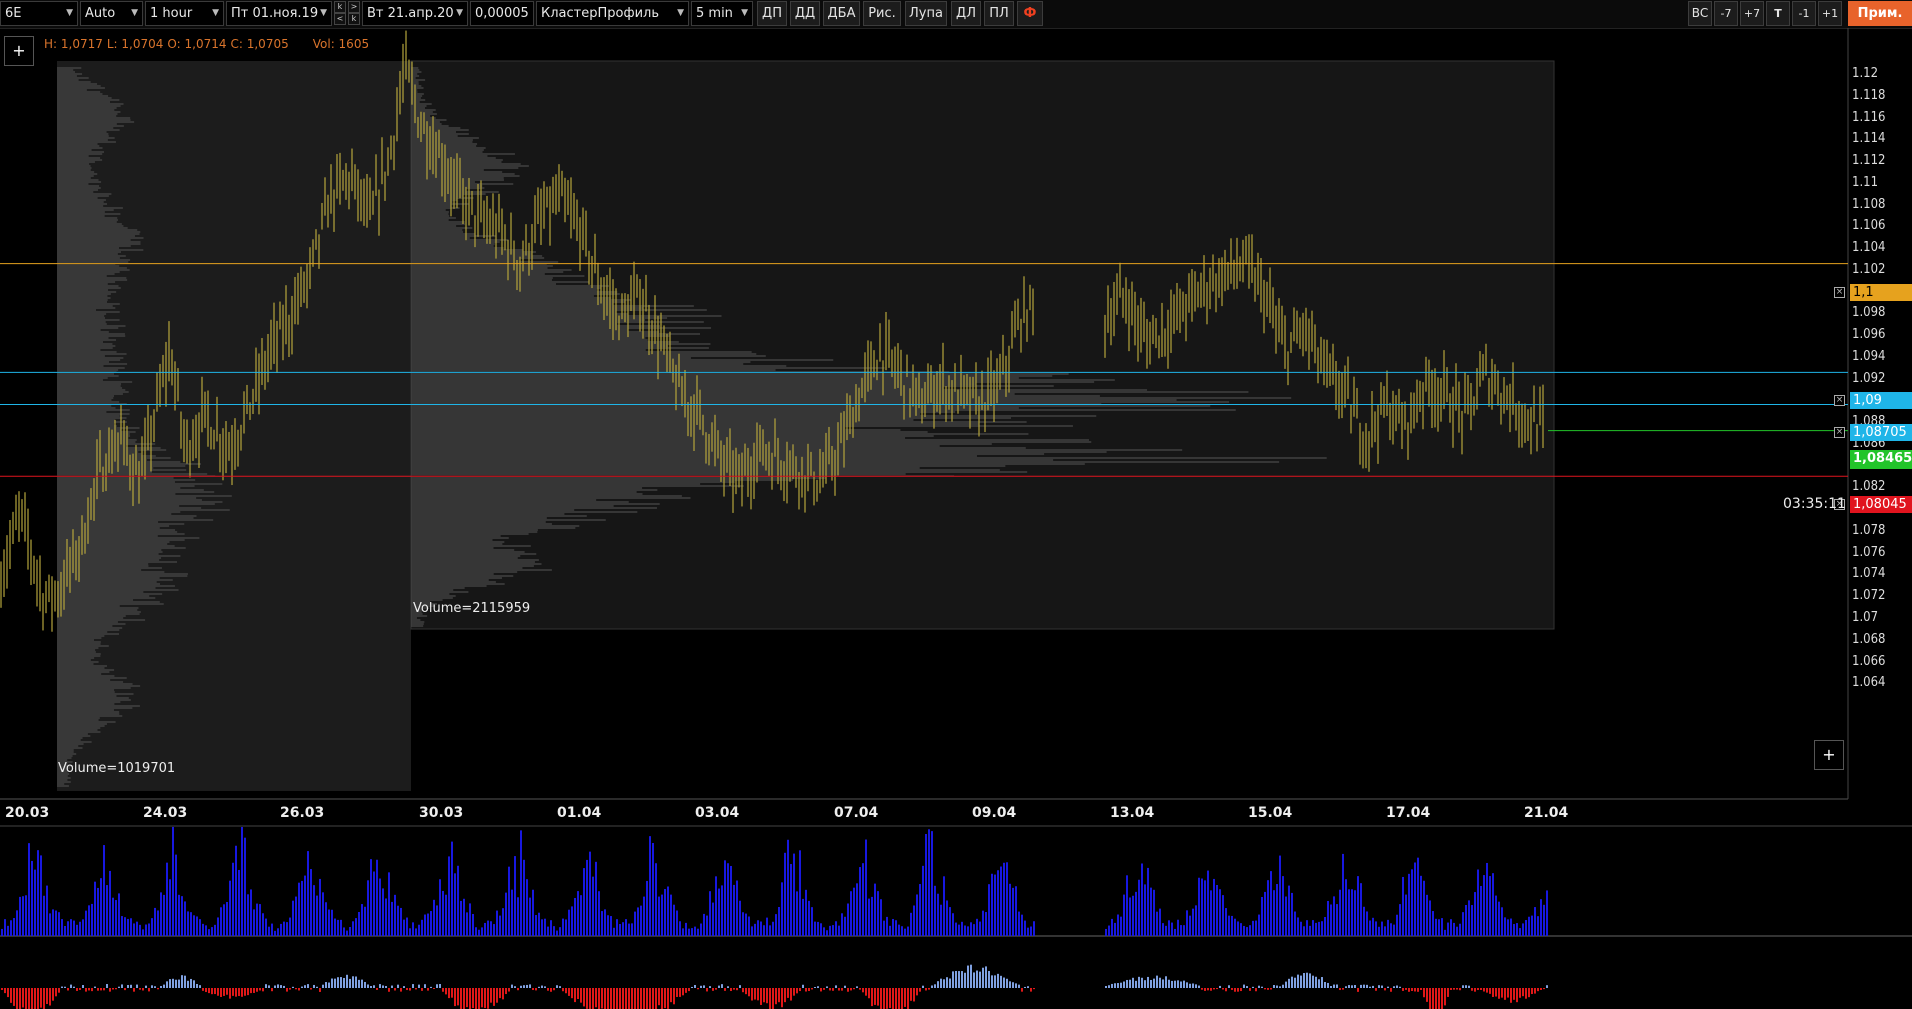  I want to click on tick-size-input: 0,00005, so click(502, 13).